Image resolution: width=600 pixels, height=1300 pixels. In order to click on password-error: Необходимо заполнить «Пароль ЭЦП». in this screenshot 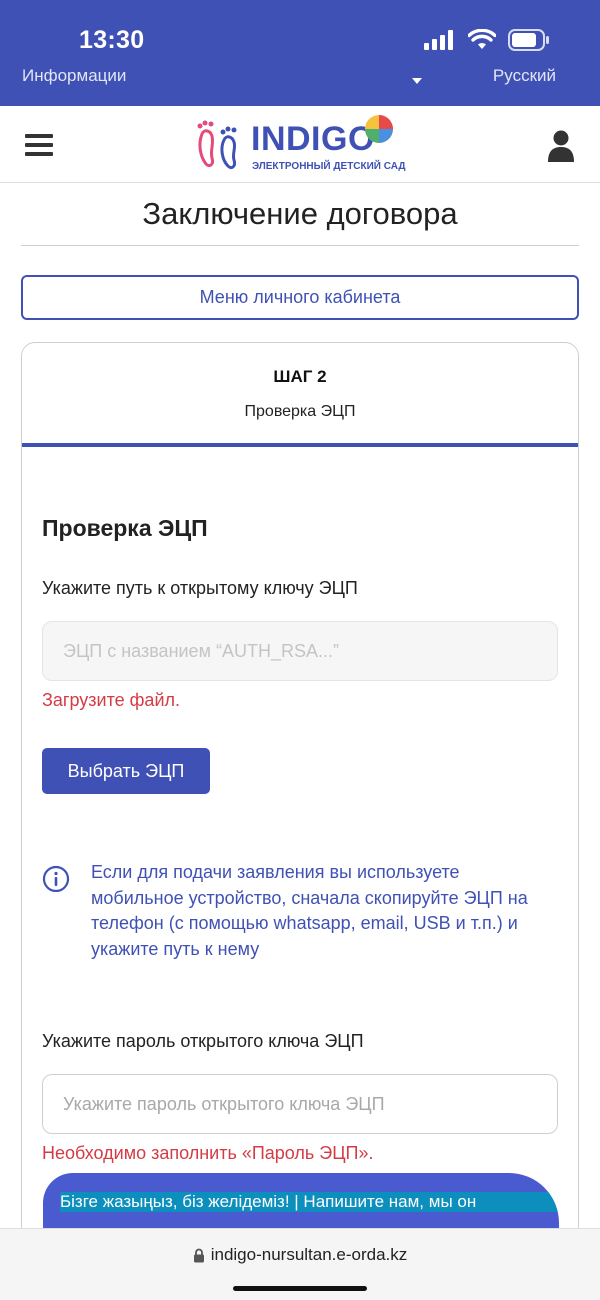, I will do `click(208, 1153)`.